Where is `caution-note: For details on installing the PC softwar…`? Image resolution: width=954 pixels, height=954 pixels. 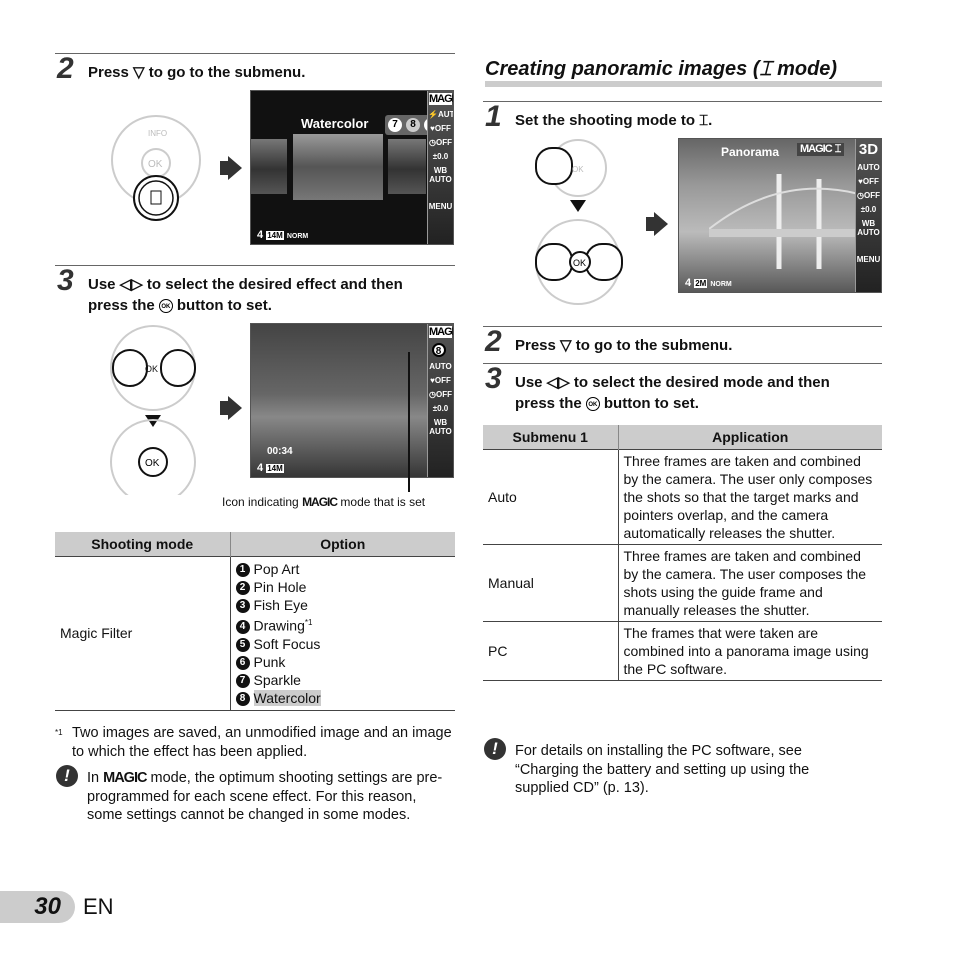
caution-note: For details on installing the PC softwar… is located at coordinates (662, 769).